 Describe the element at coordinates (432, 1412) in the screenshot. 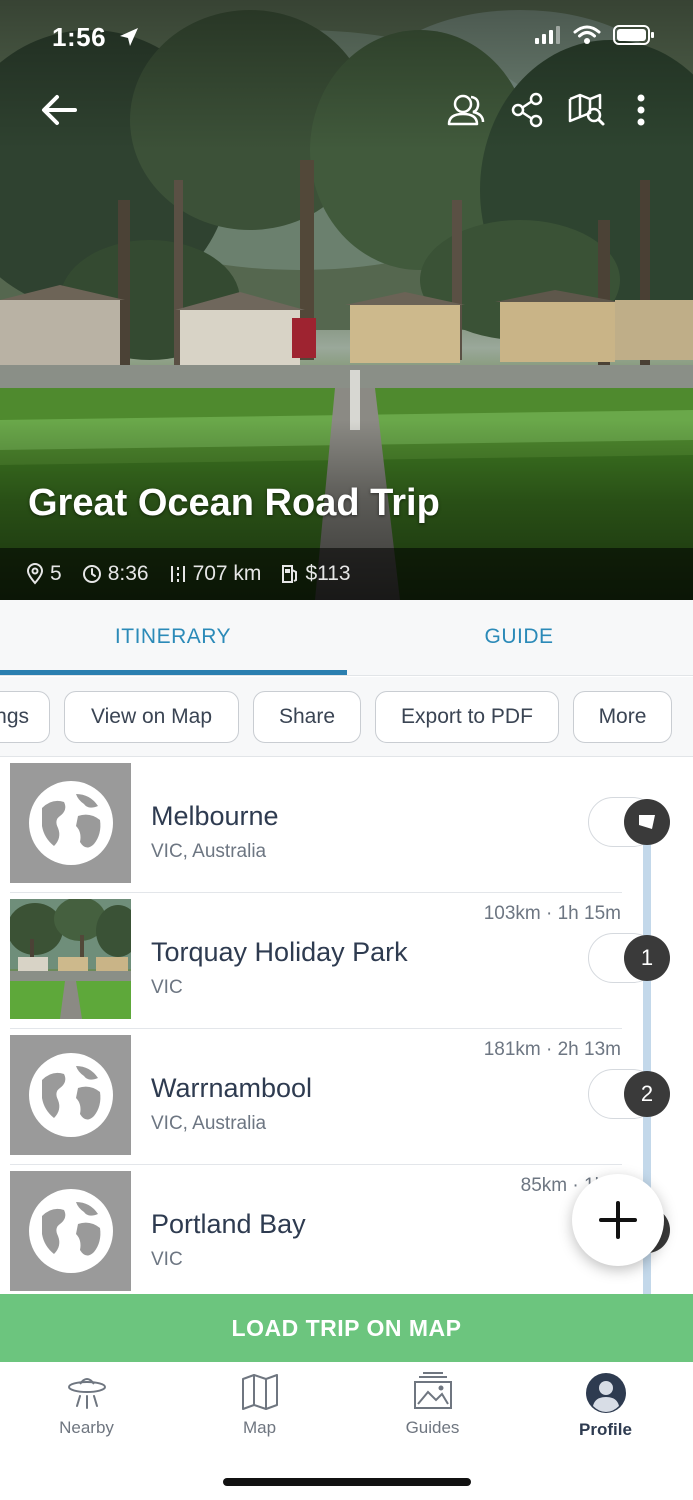

I see `nav-guides: Guides` at that location.